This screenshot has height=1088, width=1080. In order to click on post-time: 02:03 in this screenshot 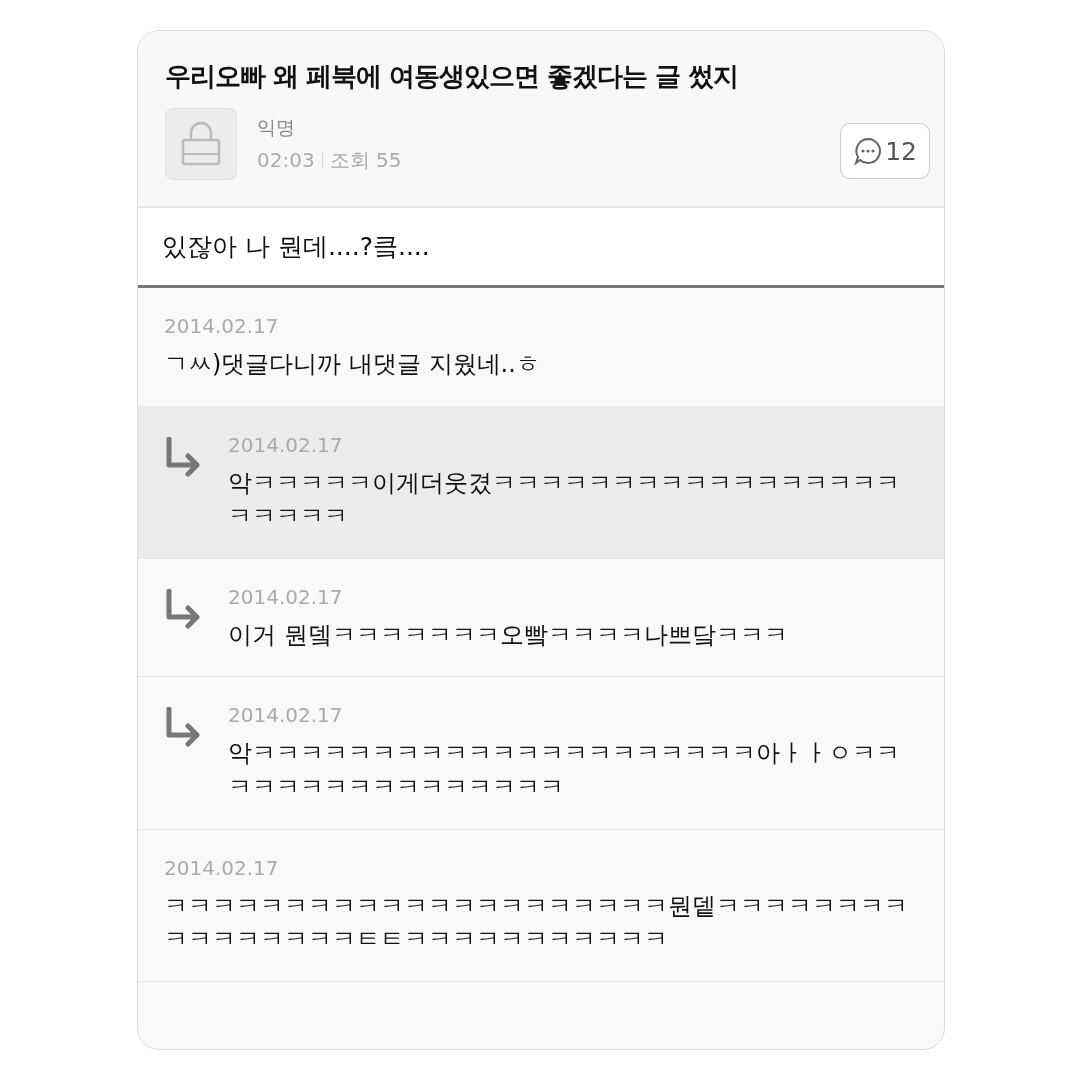, I will do `click(286, 160)`.